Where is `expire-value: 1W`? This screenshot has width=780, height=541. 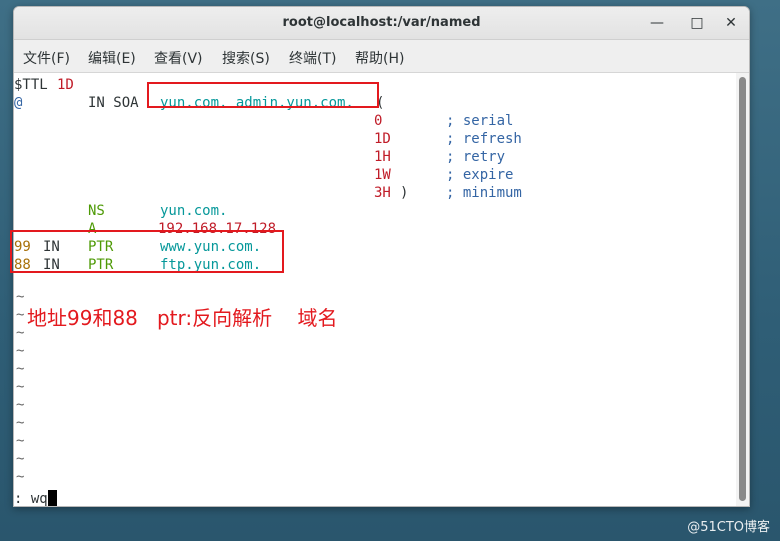
expire-value: 1W is located at coordinates (382, 175).